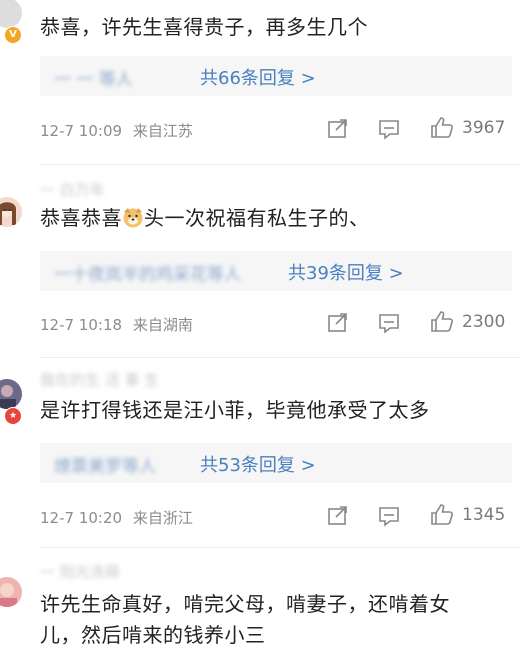  Describe the element at coordinates (72, 189) in the screenshot. I see `username: 一 白万年` at that location.